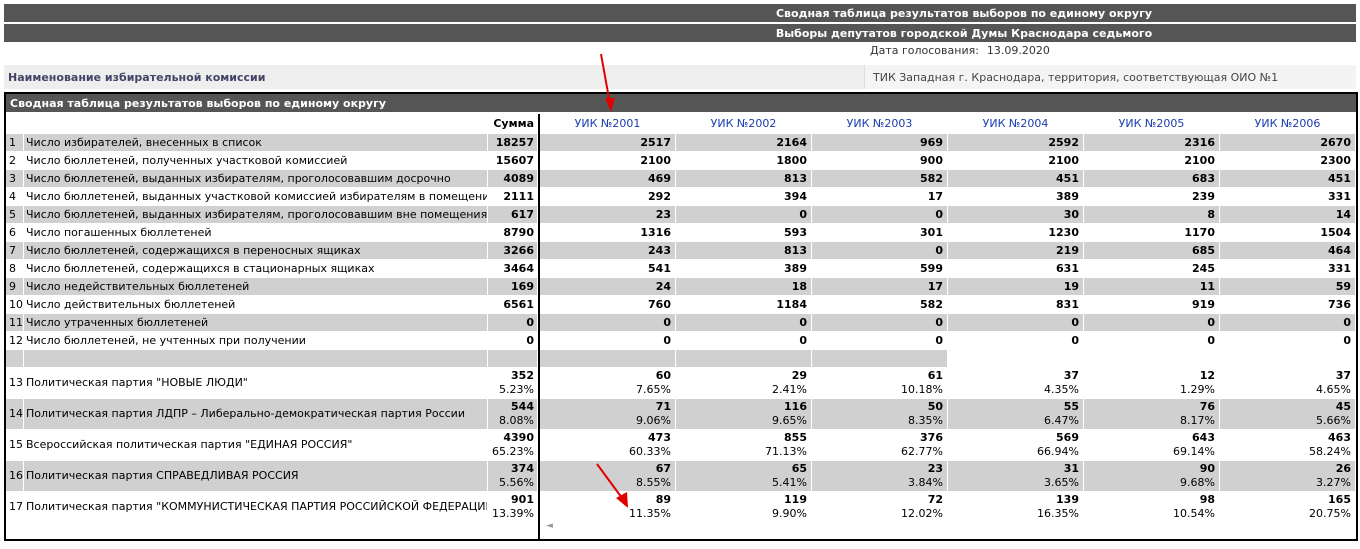 The height and width of the screenshot is (549, 1360). What do you see at coordinates (15, 359) in the screenshot?
I see `spacer-cell` at bounding box center [15, 359].